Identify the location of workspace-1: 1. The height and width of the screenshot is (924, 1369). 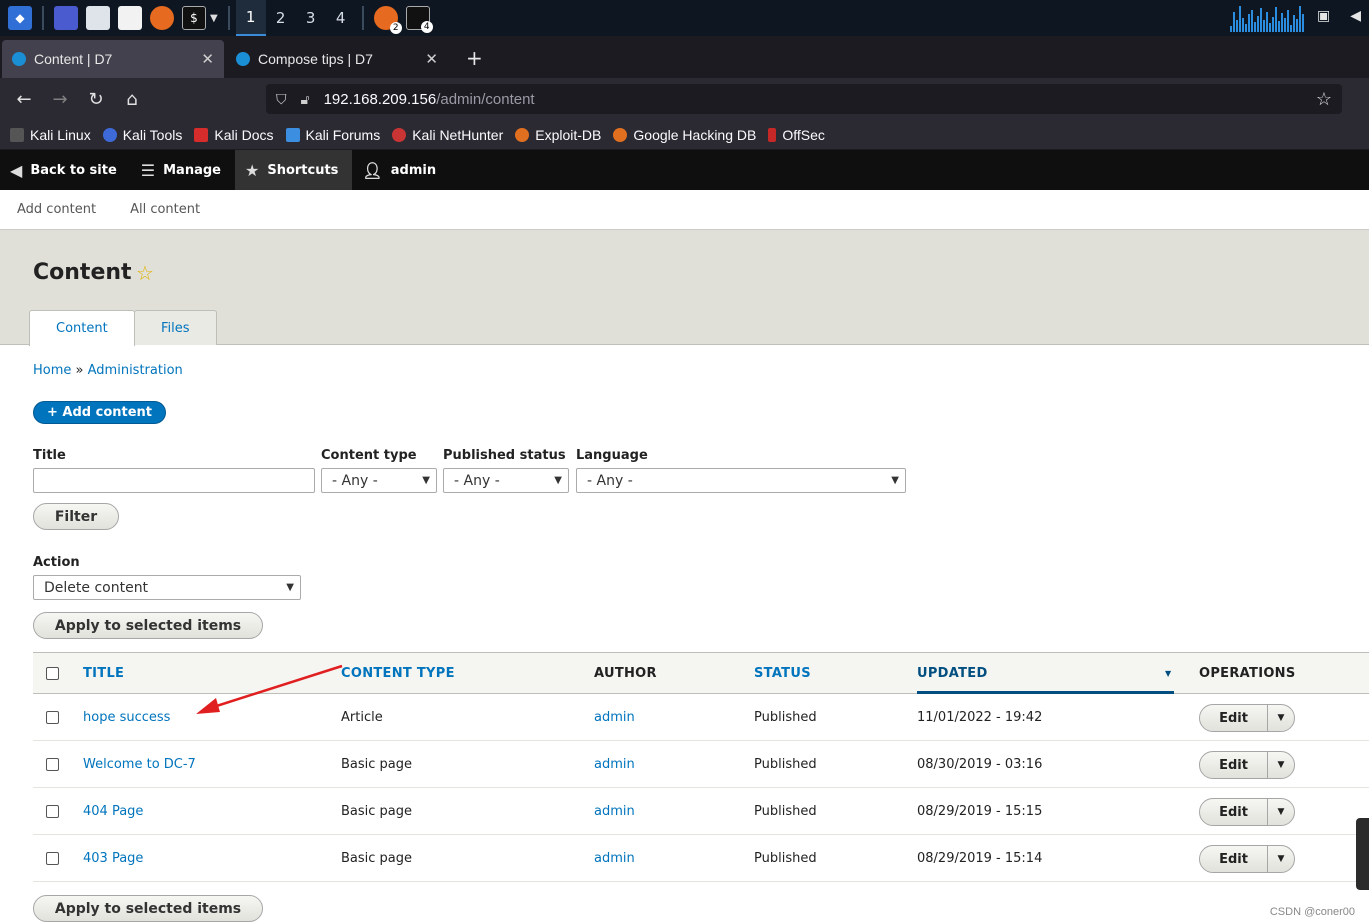
(250, 18).